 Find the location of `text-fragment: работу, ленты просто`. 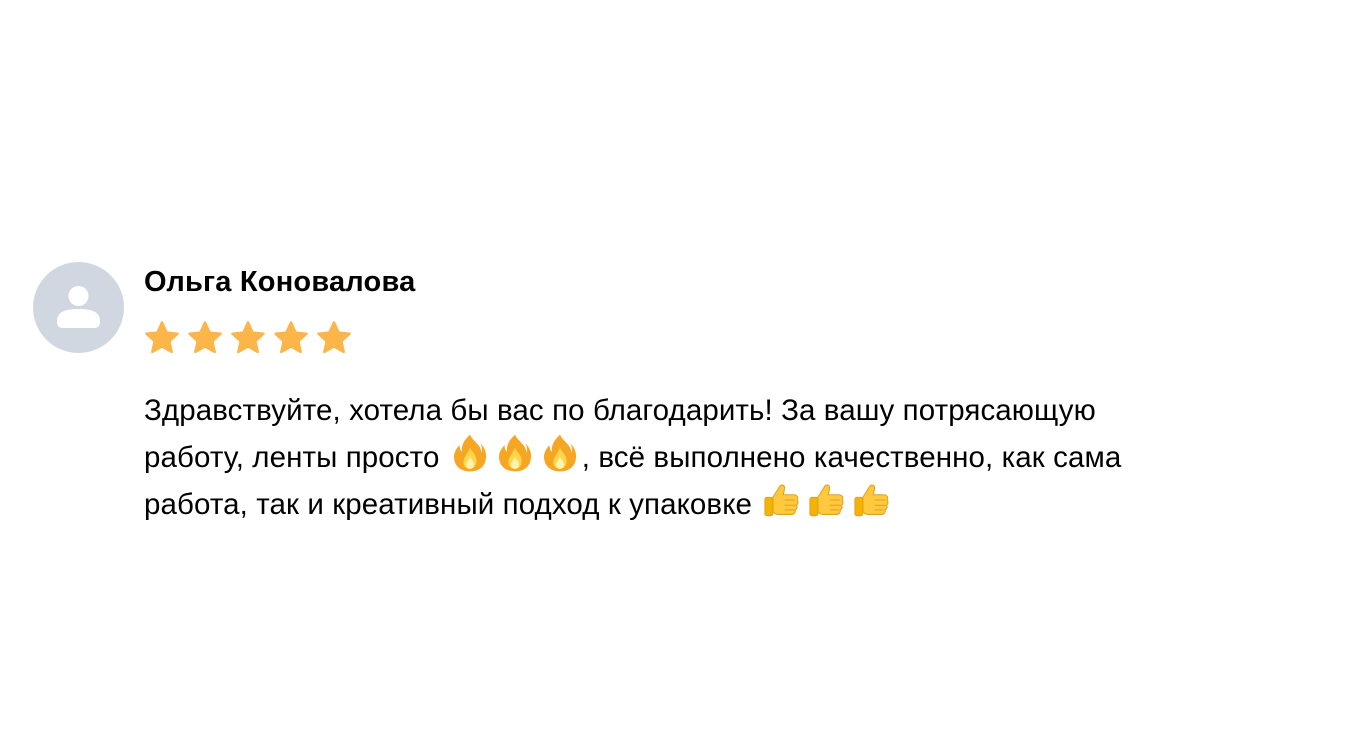

text-fragment: работу, ленты просто is located at coordinates (296, 457).